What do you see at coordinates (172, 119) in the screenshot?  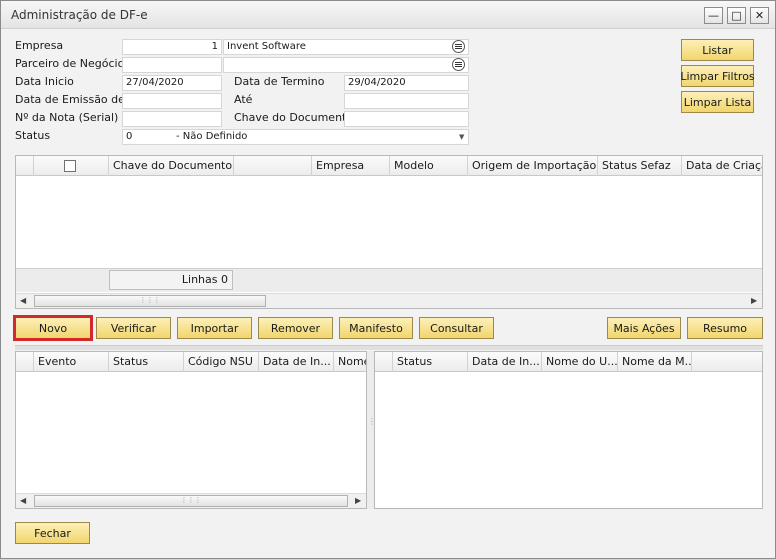 I see `num-nota-field` at bounding box center [172, 119].